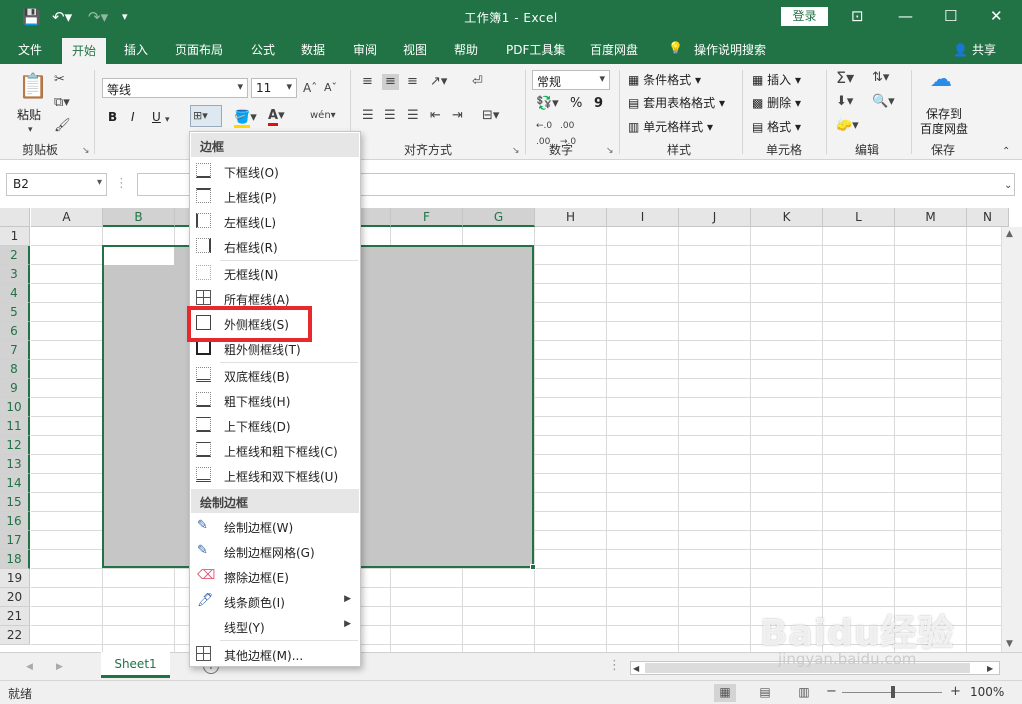  What do you see at coordinates (427, 217) in the screenshot?
I see `column-header: F` at bounding box center [427, 217].